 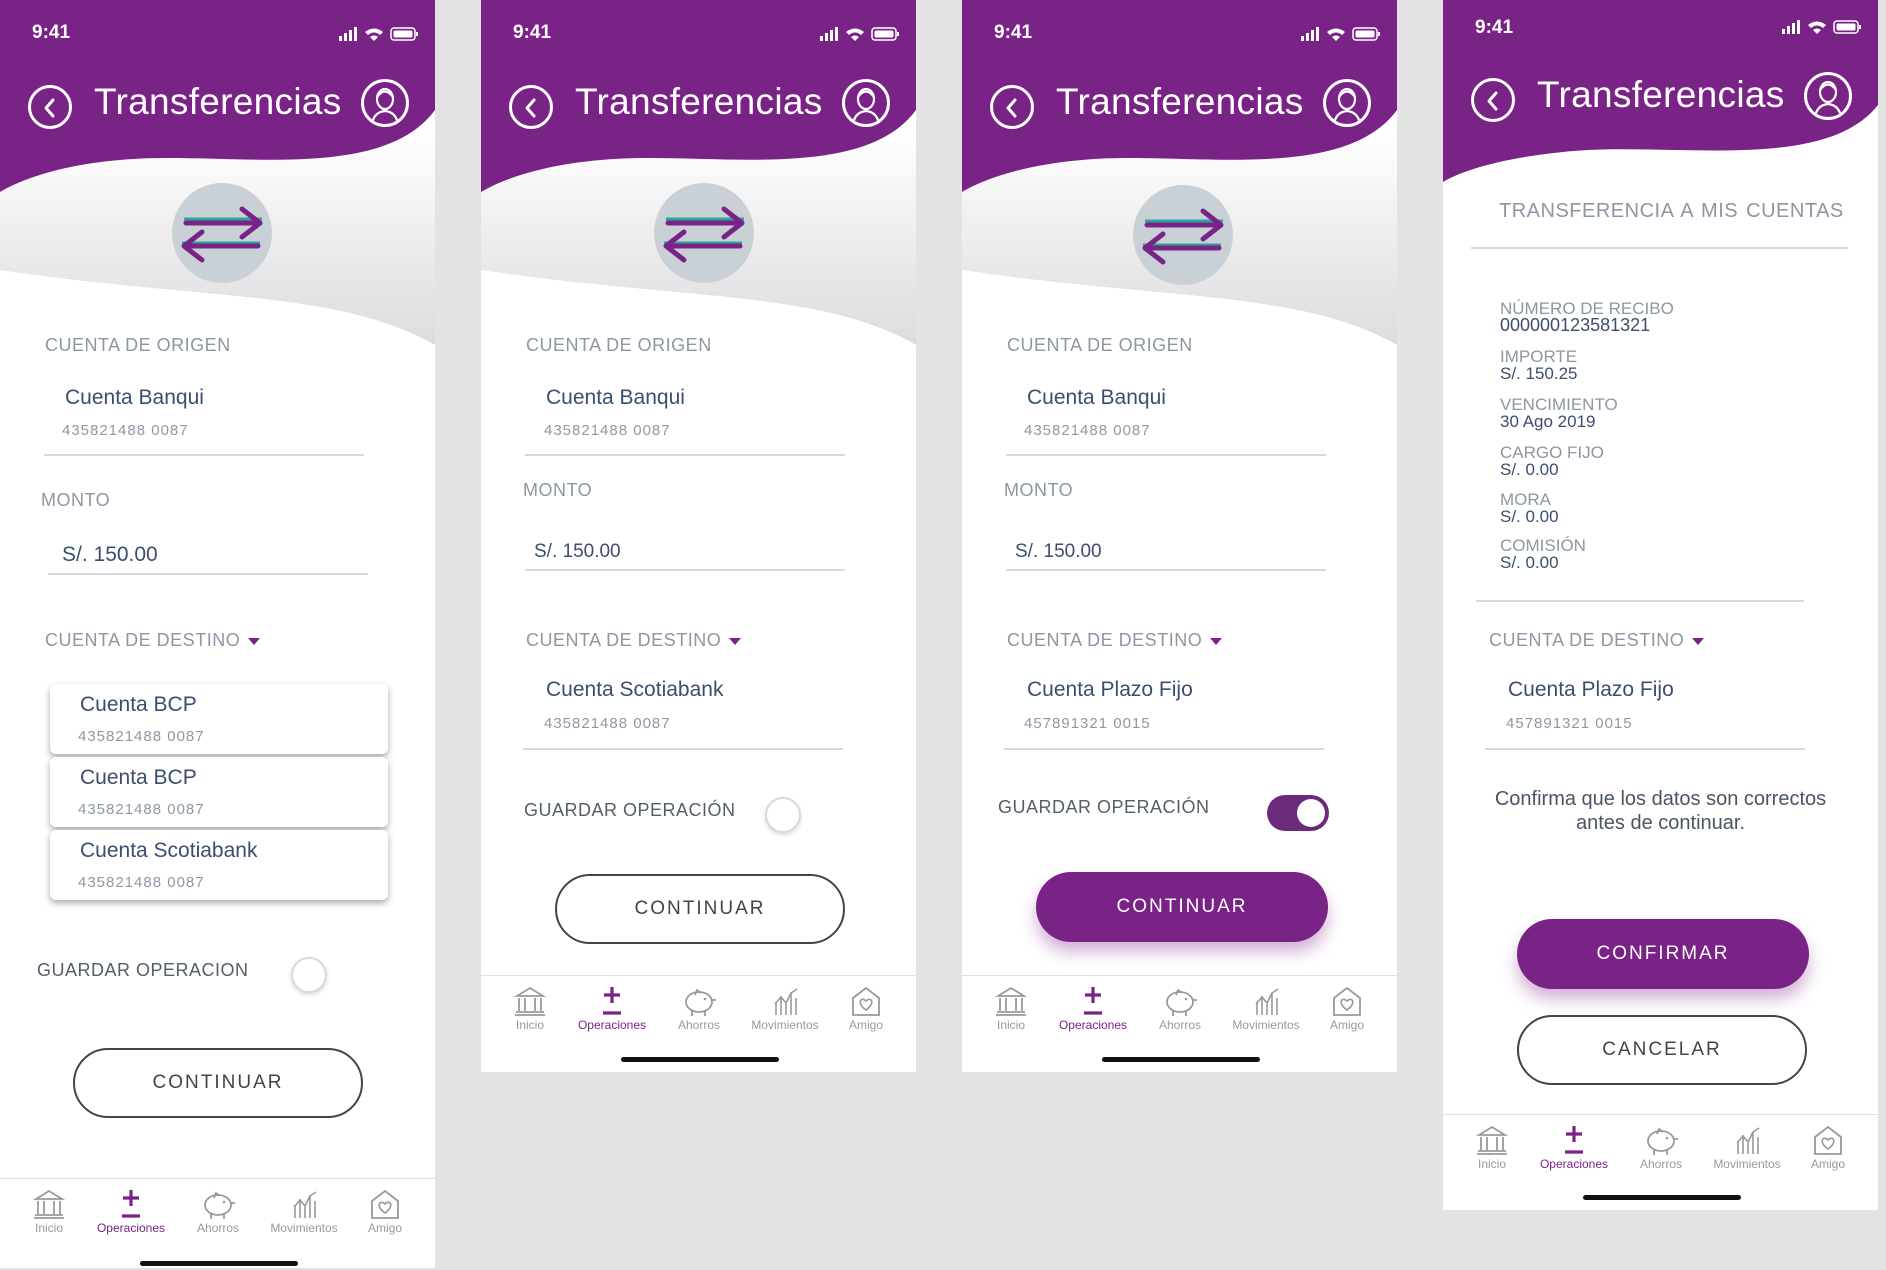 I want to click on destination-account-name: Cuenta Scotiabank, so click(x=635, y=689).